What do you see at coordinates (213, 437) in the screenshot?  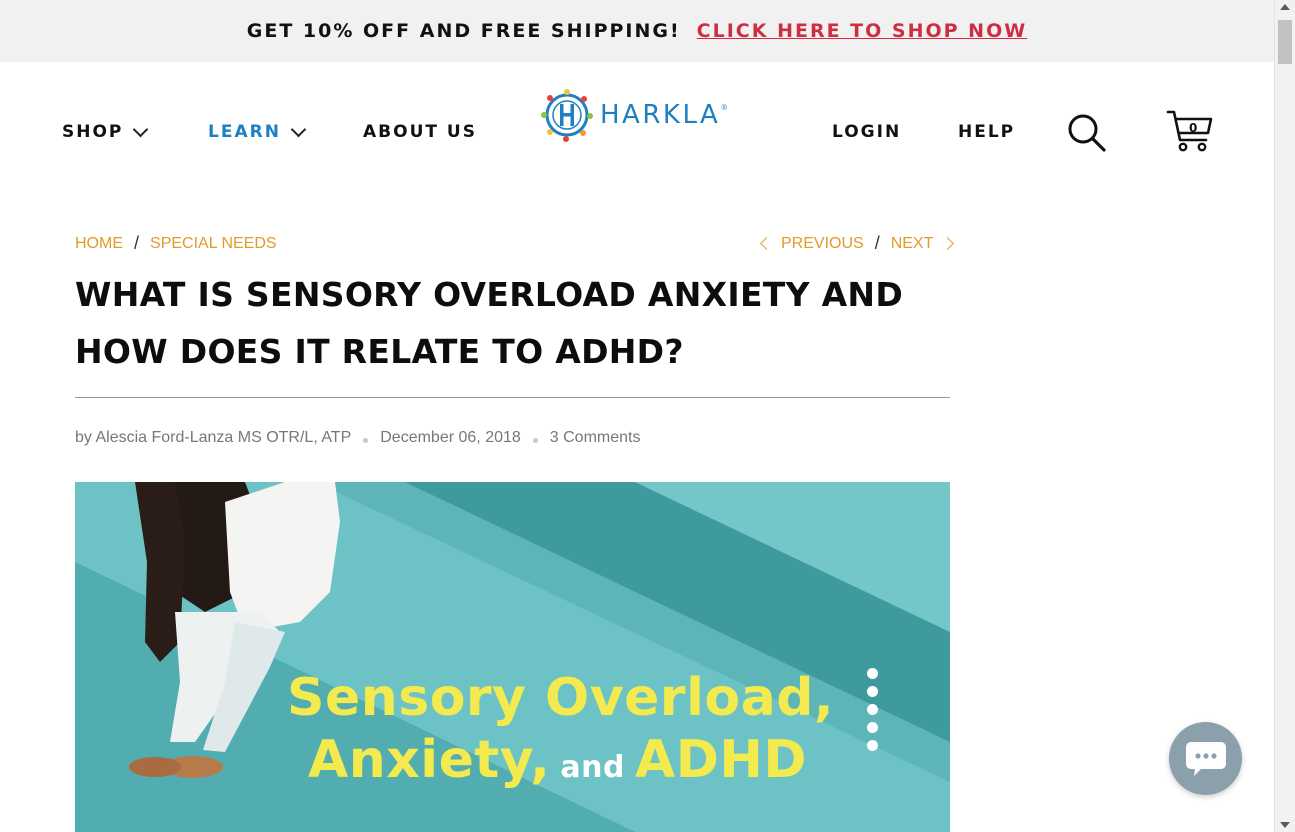 I see `article-author: by Alescia Ford-Lanza MS OTR/L, ATP` at bounding box center [213, 437].